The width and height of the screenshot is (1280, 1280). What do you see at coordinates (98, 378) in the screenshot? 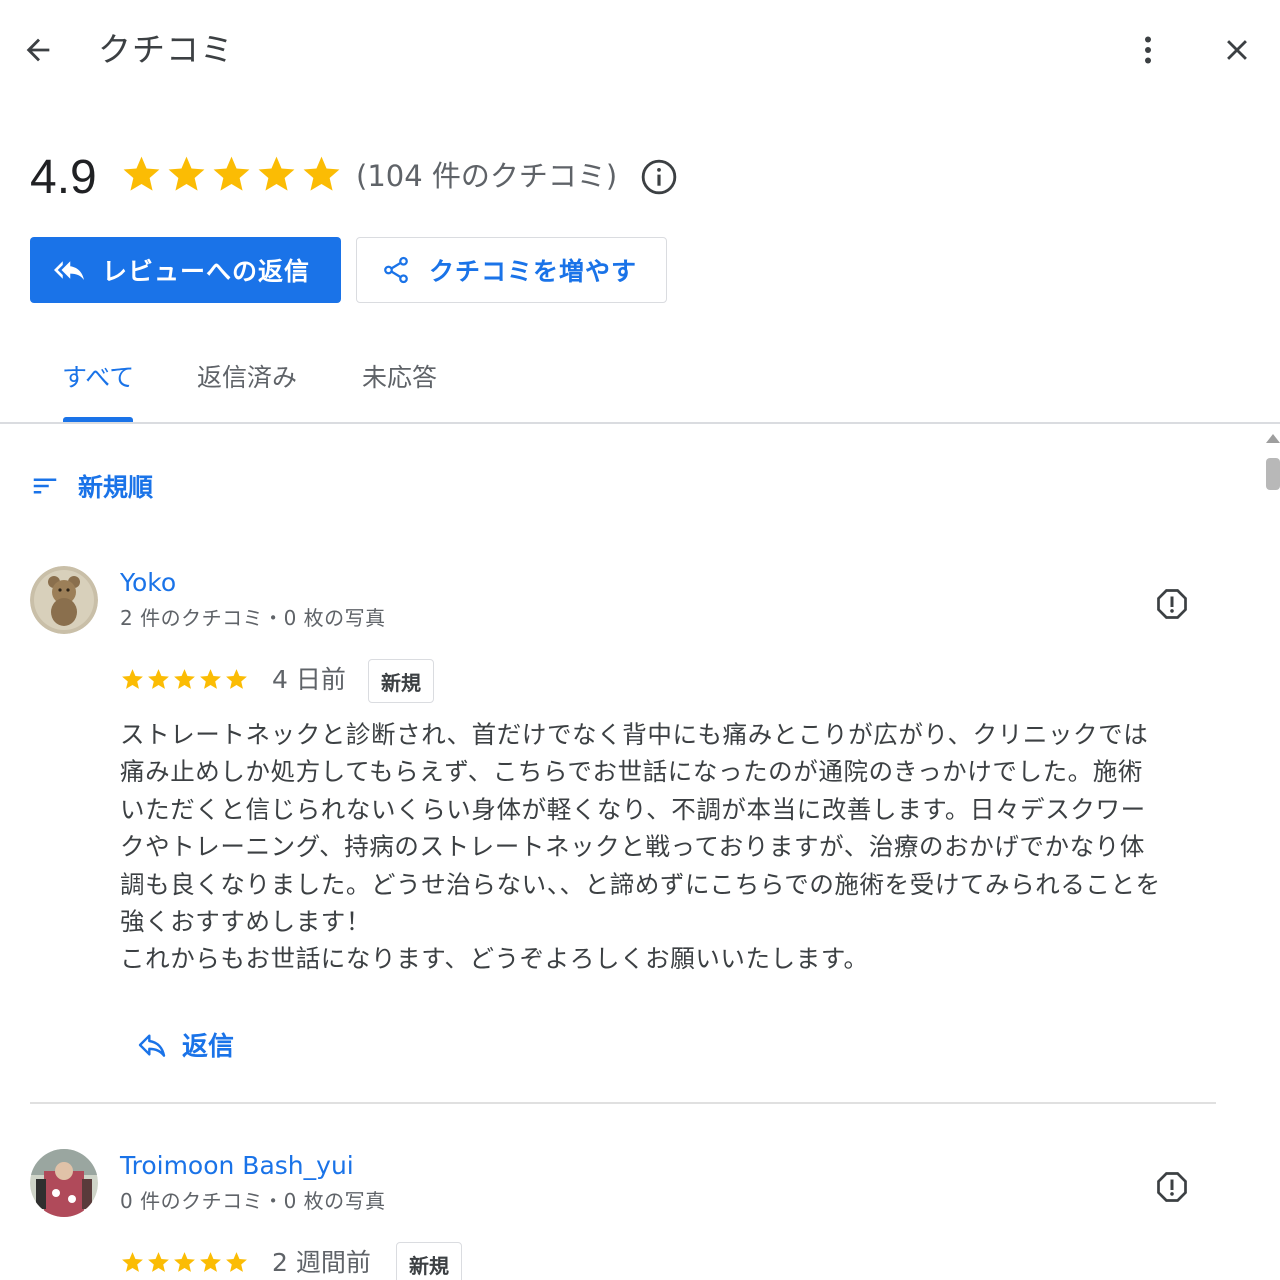
I see `tab-all: すべて` at bounding box center [98, 378].